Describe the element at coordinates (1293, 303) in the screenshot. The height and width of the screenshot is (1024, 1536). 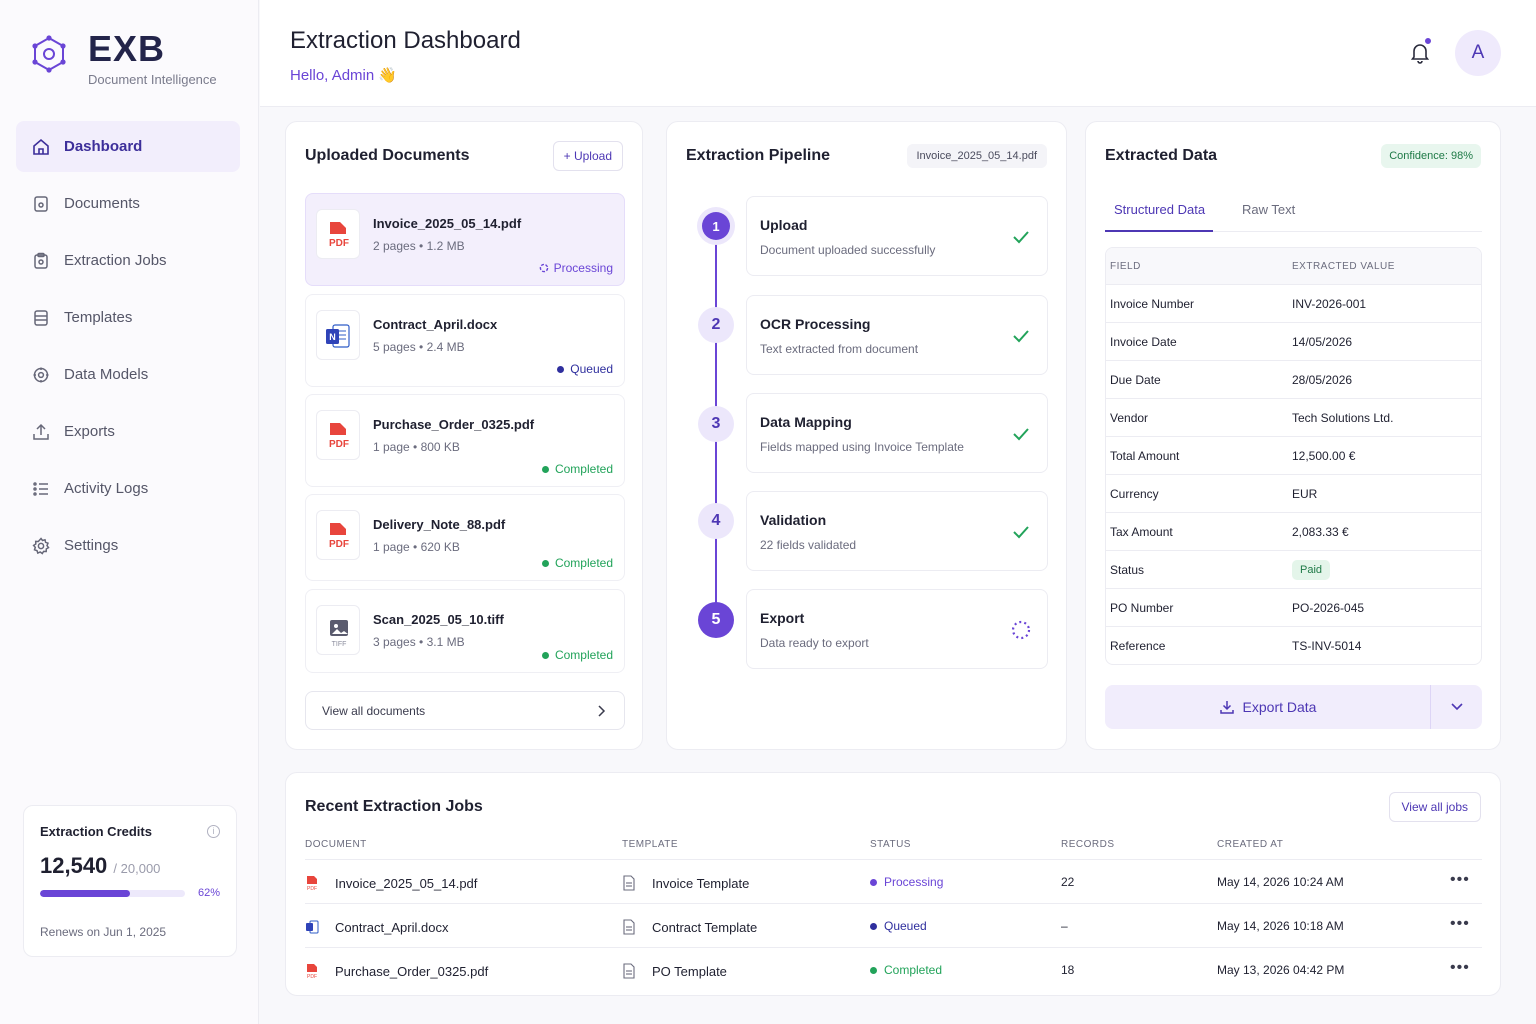
I see `table-row: Invoice Number INV-2026-001` at that location.